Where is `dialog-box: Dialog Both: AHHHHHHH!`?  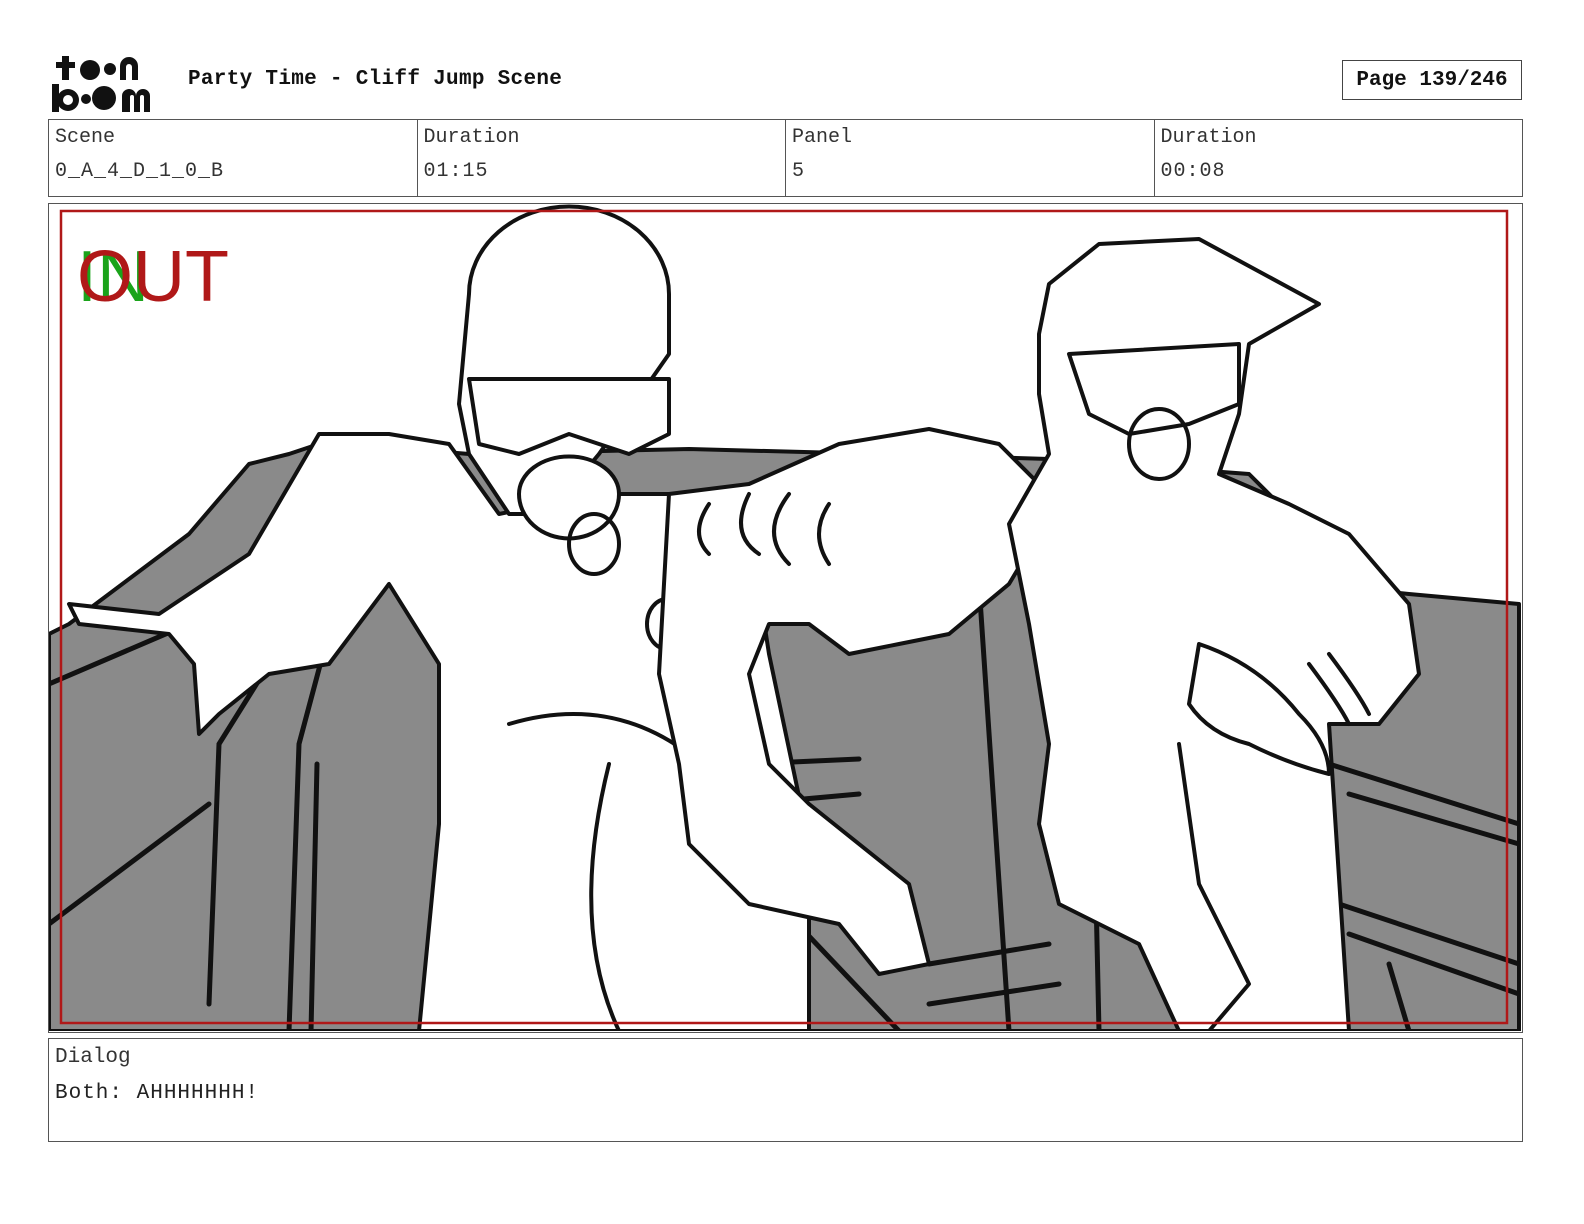 dialog-box: Dialog Both: AHHHHHHH! is located at coordinates (785, 1090).